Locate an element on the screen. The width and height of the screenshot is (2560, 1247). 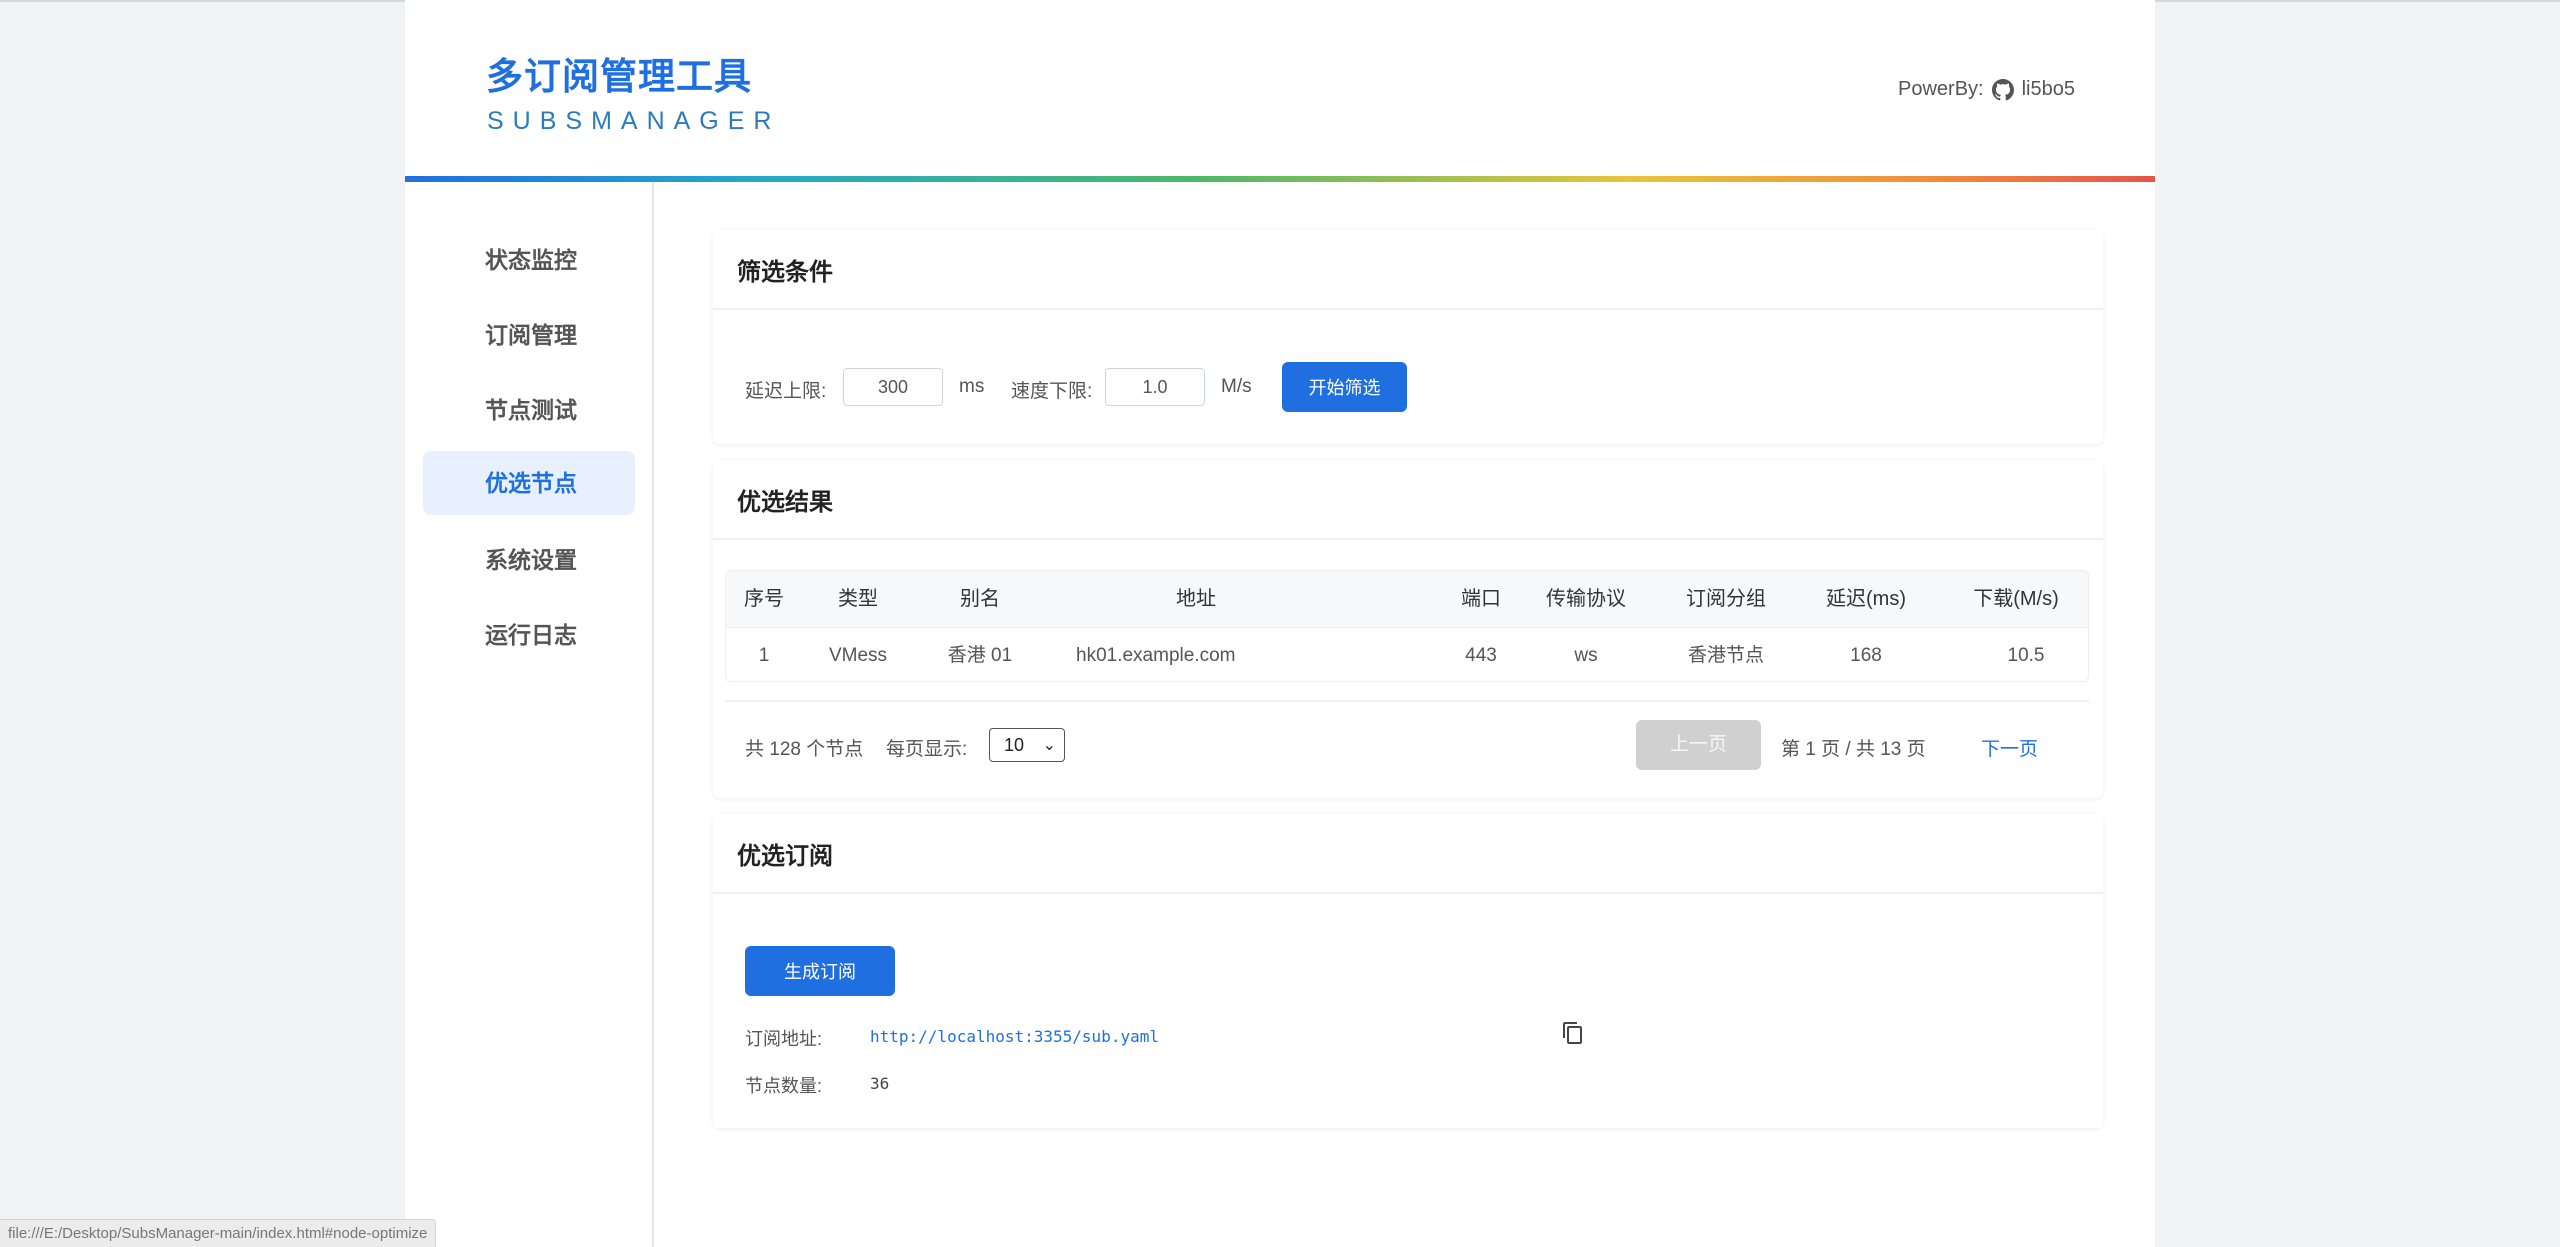
latency-input is located at coordinates (893, 387).